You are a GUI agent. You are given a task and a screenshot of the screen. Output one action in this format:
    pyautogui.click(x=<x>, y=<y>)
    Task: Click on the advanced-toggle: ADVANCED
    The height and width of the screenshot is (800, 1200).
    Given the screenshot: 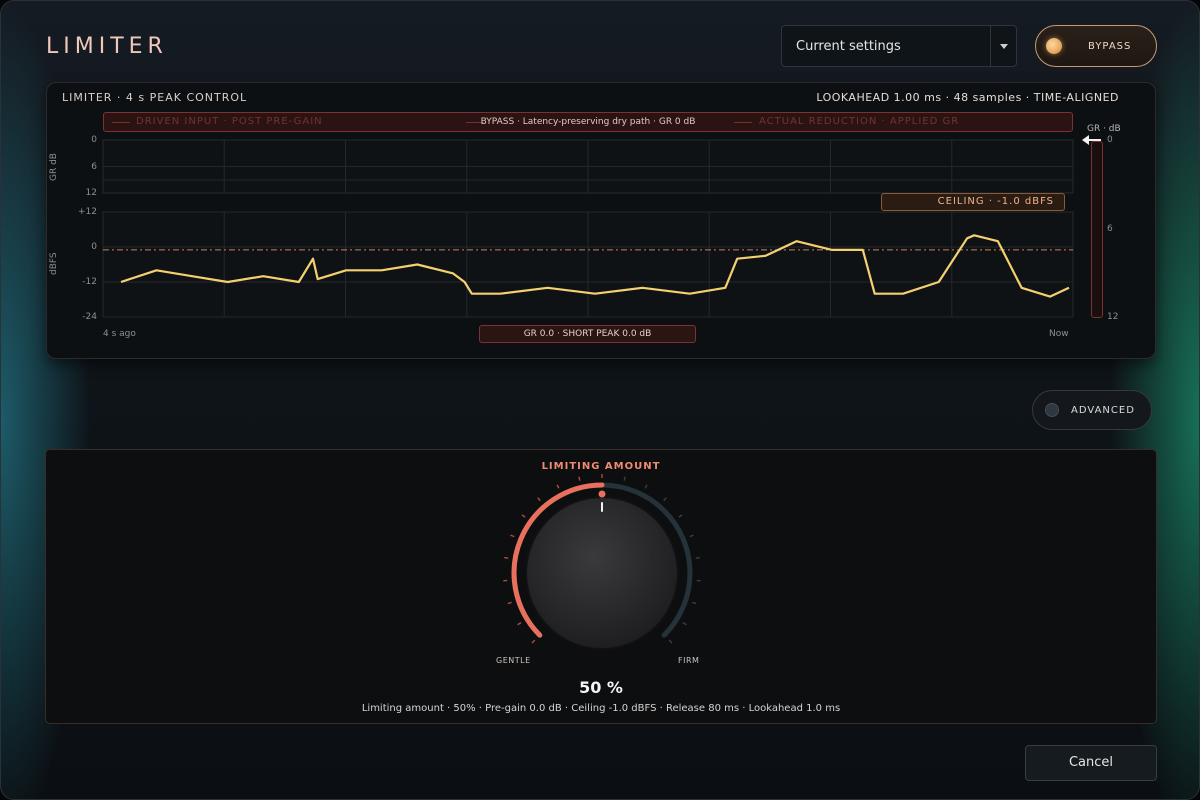 What is the action you would take?
    pyautogui.click(x=1092, y=410)
    